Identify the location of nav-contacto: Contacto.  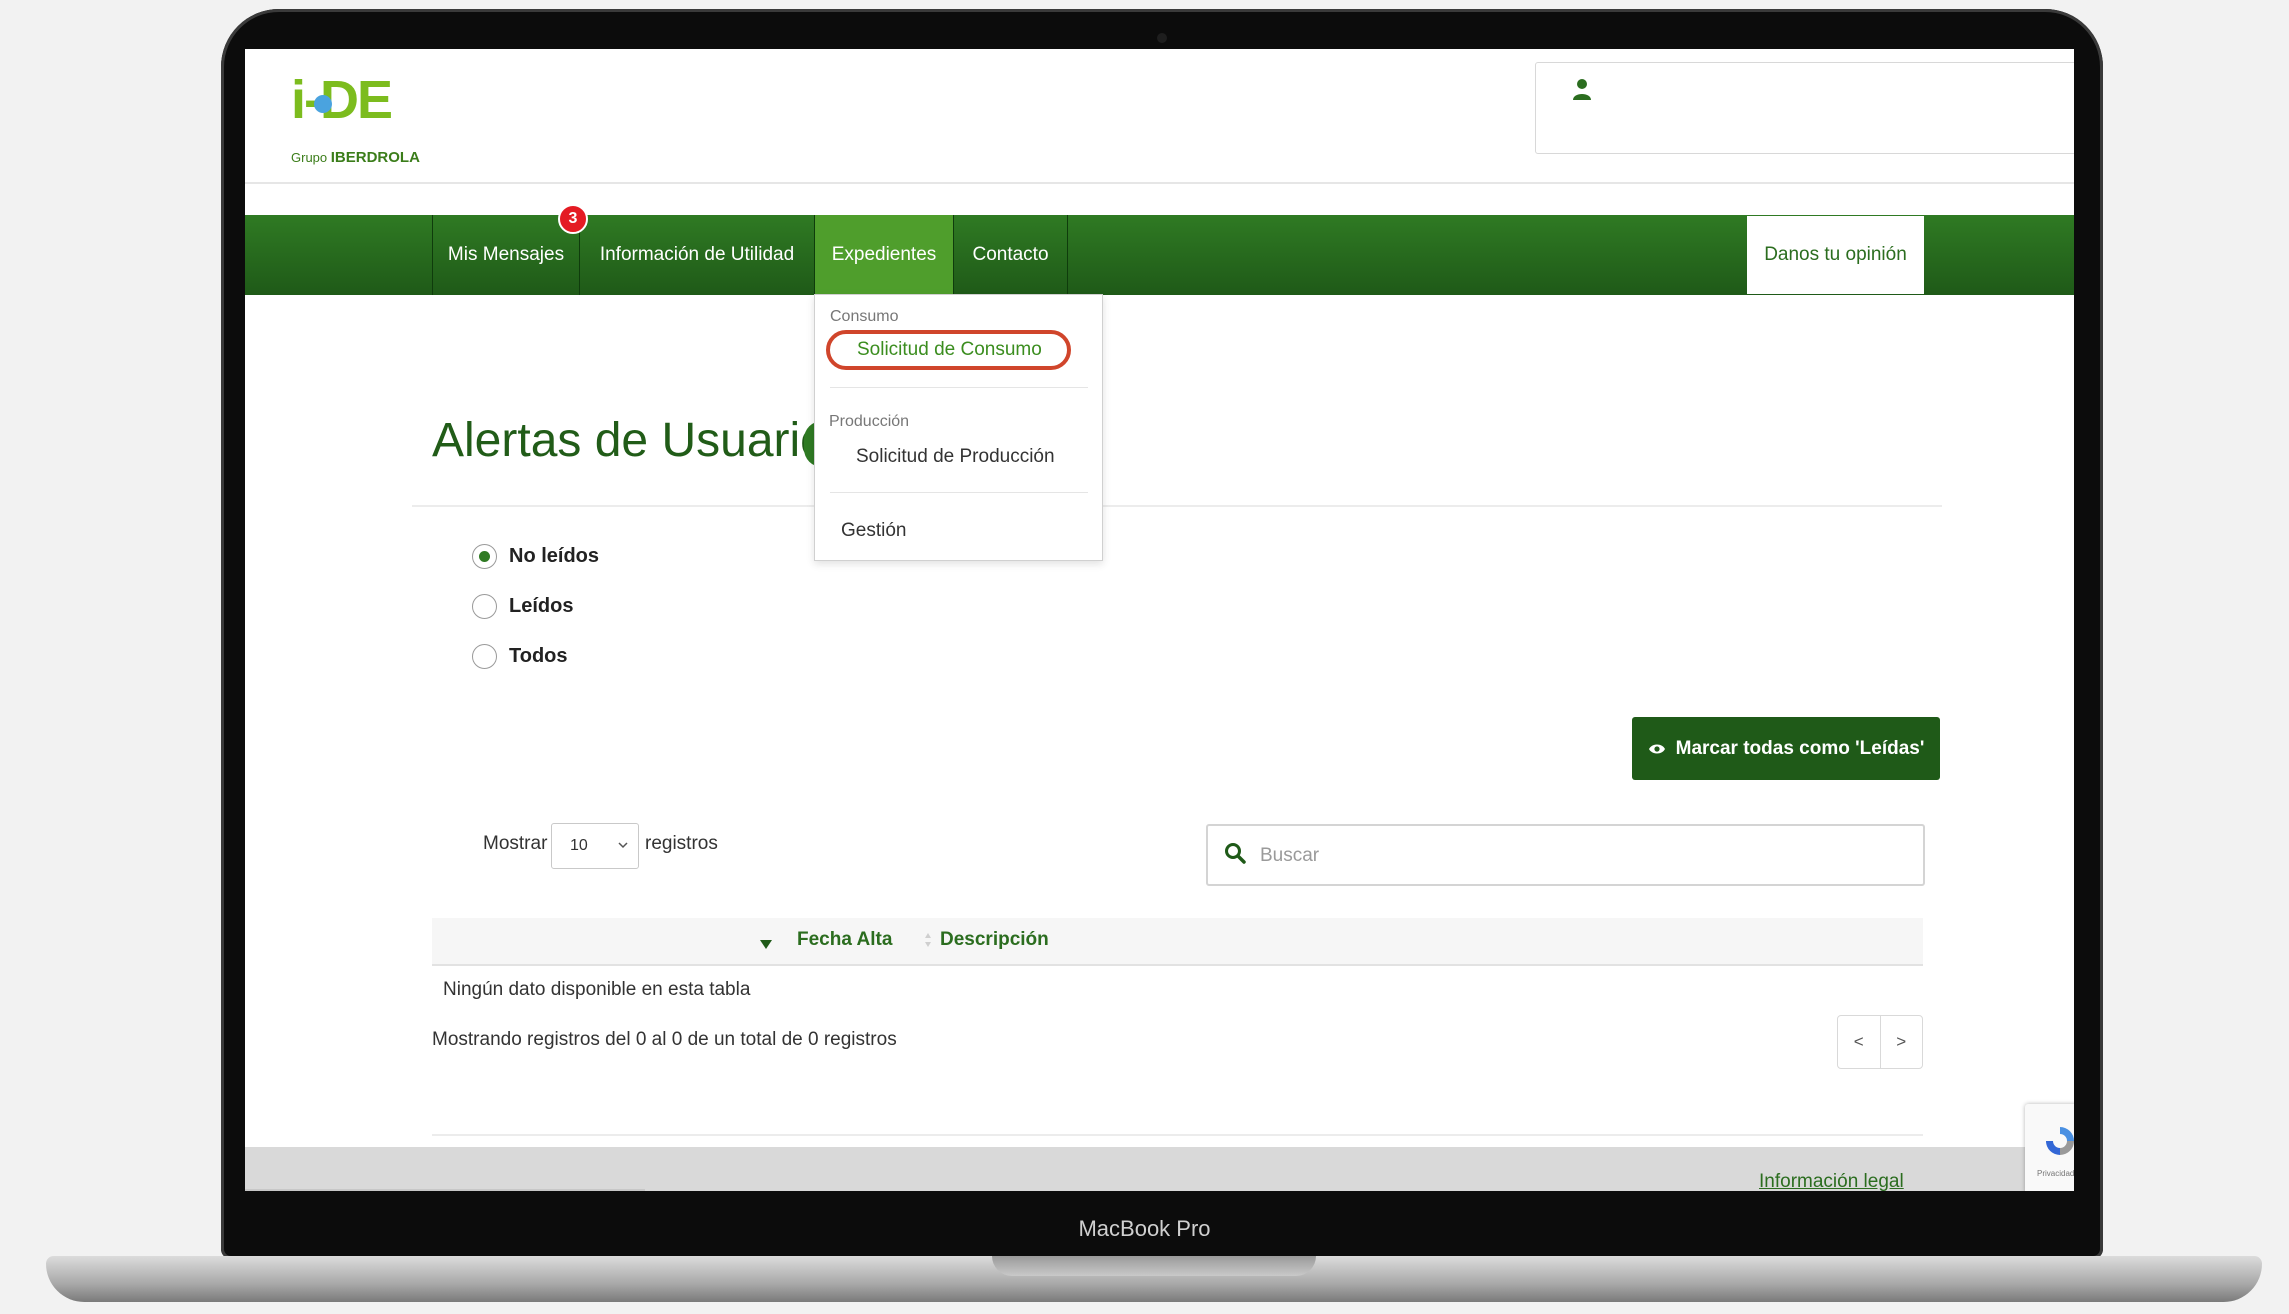
(1010, 255).